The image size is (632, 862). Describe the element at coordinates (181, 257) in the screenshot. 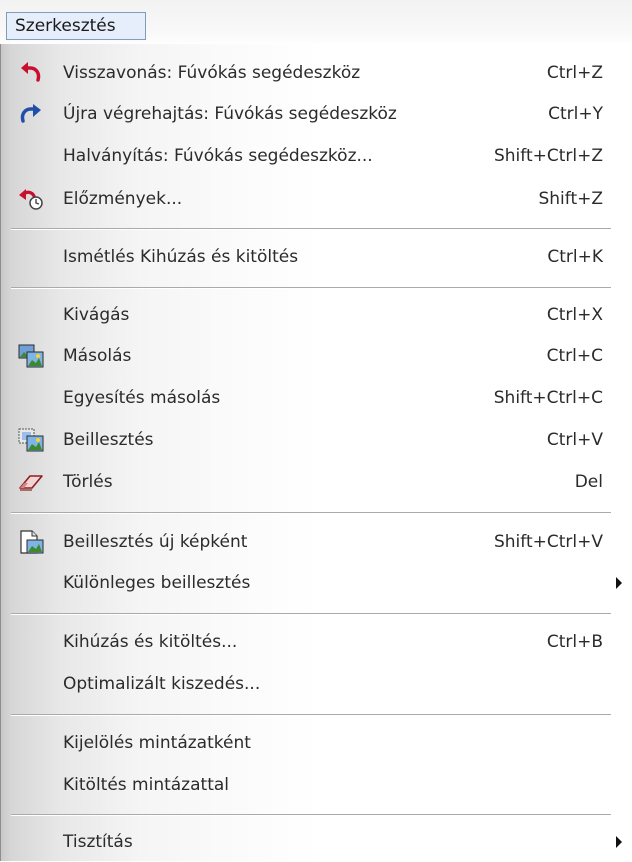

I see `menu-item-label: Ismétlés Kihúzás és kitöltés` at that location.